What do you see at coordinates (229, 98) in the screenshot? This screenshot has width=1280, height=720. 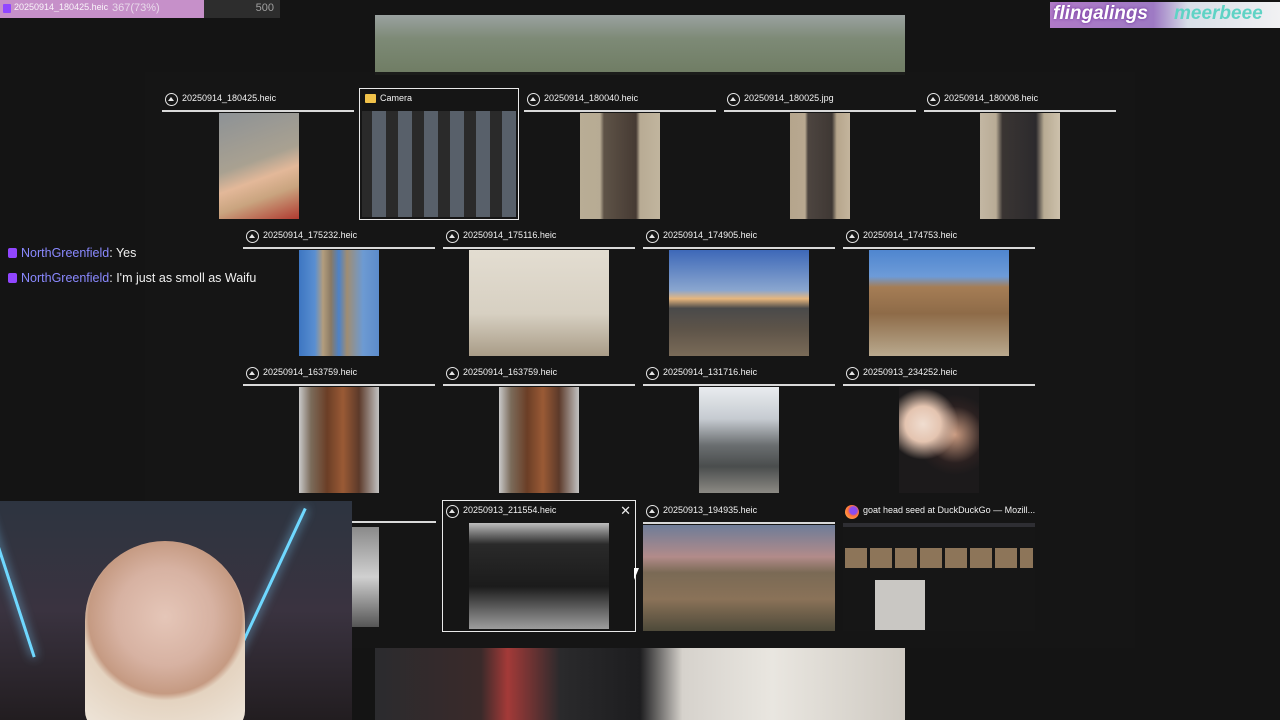 I see `window-title: 20250914_180425.heic` at bounding box center [229, 98].